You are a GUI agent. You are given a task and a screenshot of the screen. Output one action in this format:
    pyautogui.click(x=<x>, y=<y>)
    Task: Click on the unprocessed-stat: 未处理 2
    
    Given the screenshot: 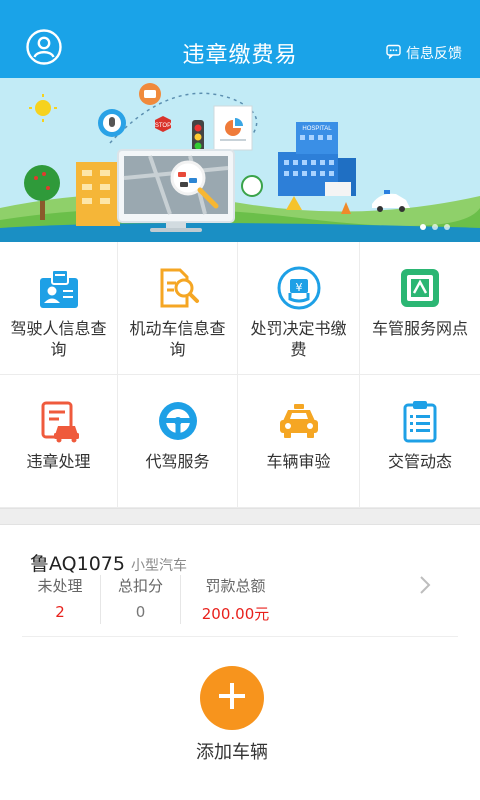 What is the action you would take?
    pyautogui.click(x=60, y=599)
    